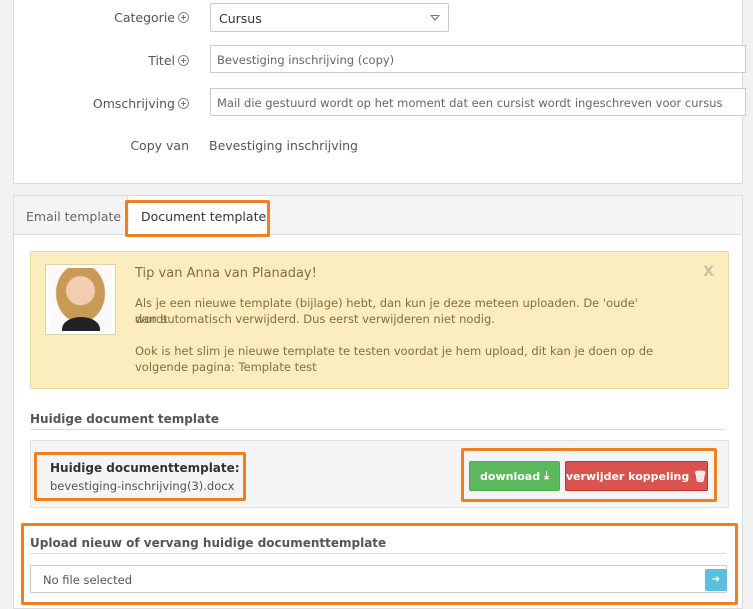 The image size is (753, 609). I want to click on category-help-icon, so click(183, 17).